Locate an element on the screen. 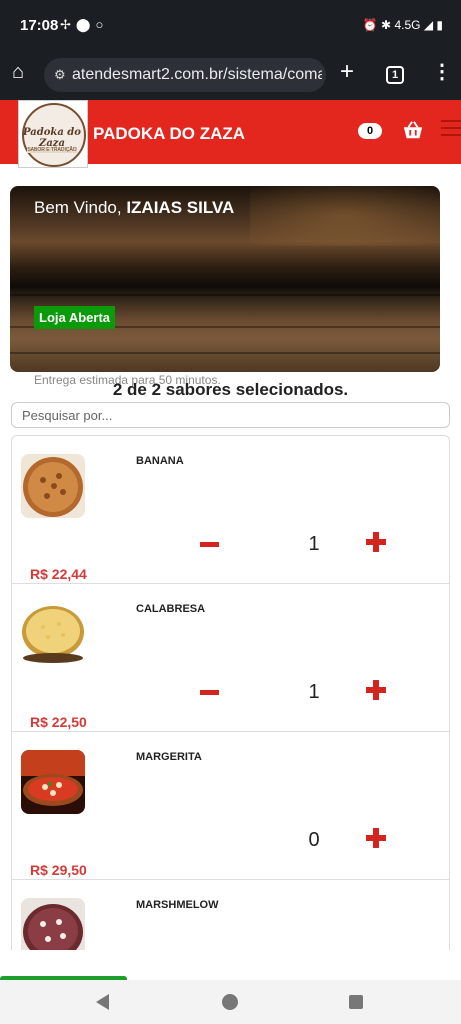 The image size is (461, 1024). site-settings-icon: ⚙ is located at coordinates (60, 75).